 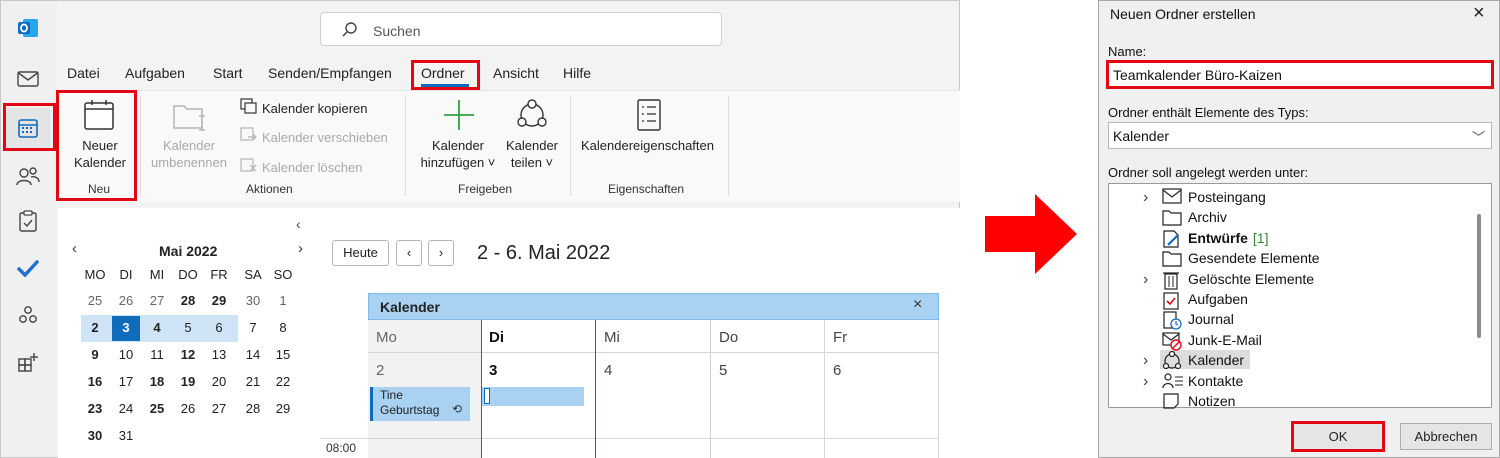 What do you see at coordinates (126, 409) in the screenshot?
I see `mini-calendar-day: 24` at bounding box center [126, 409].